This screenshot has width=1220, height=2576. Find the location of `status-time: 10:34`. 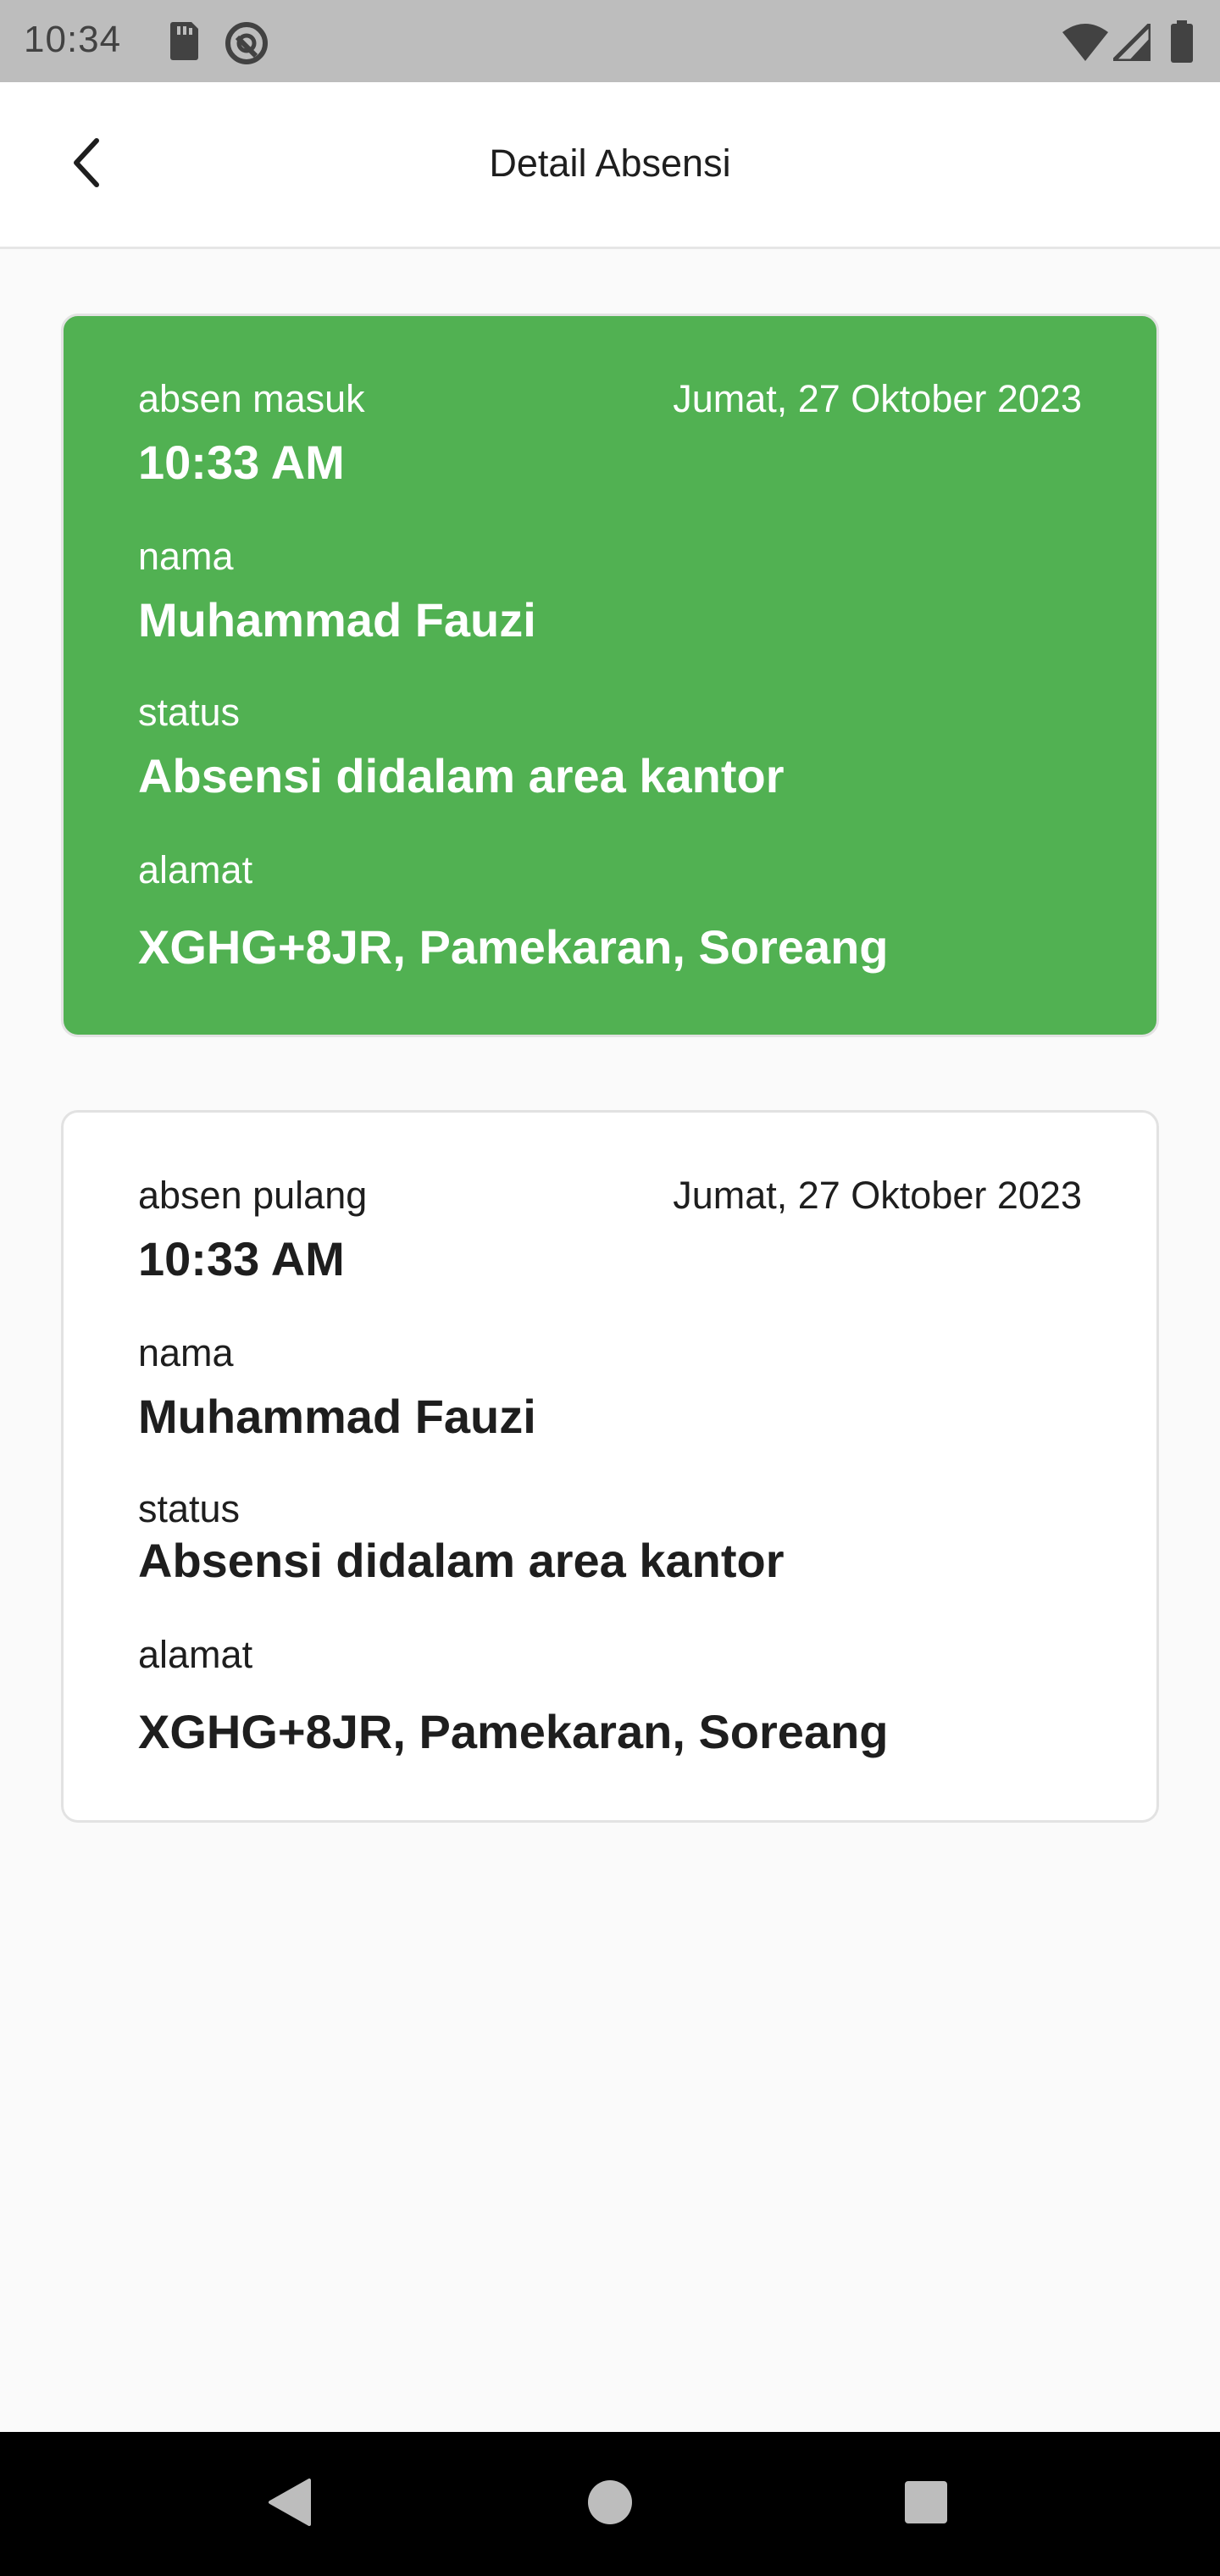

status-time: 10:34 is located at coordinates (73, 39).